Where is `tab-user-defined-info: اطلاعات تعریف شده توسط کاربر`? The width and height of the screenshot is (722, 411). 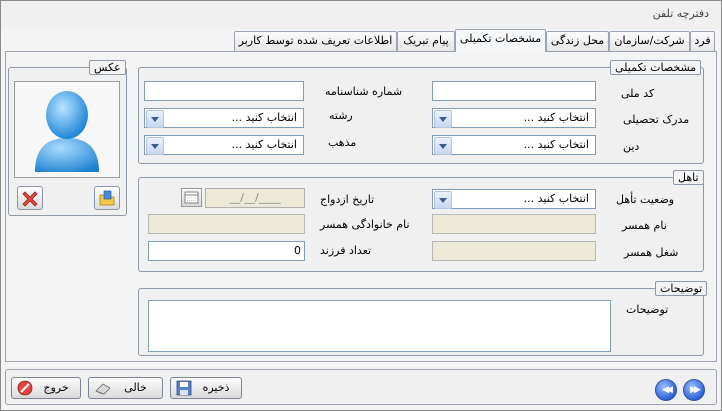
tab-user-defined-info: اطلاعات تعریف شده توسط کاربر is located at coordinates (315, 41).